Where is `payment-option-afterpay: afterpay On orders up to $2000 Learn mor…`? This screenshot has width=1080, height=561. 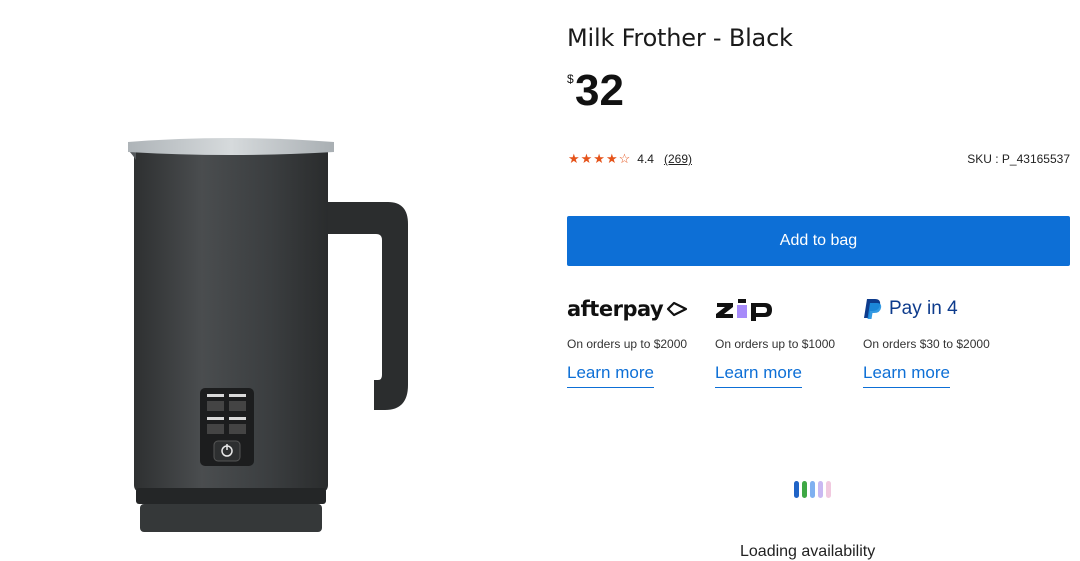
payment-option-afterpay: afterpay On orders up to $2000 Learn mor… is located at coordinates (637, 341).